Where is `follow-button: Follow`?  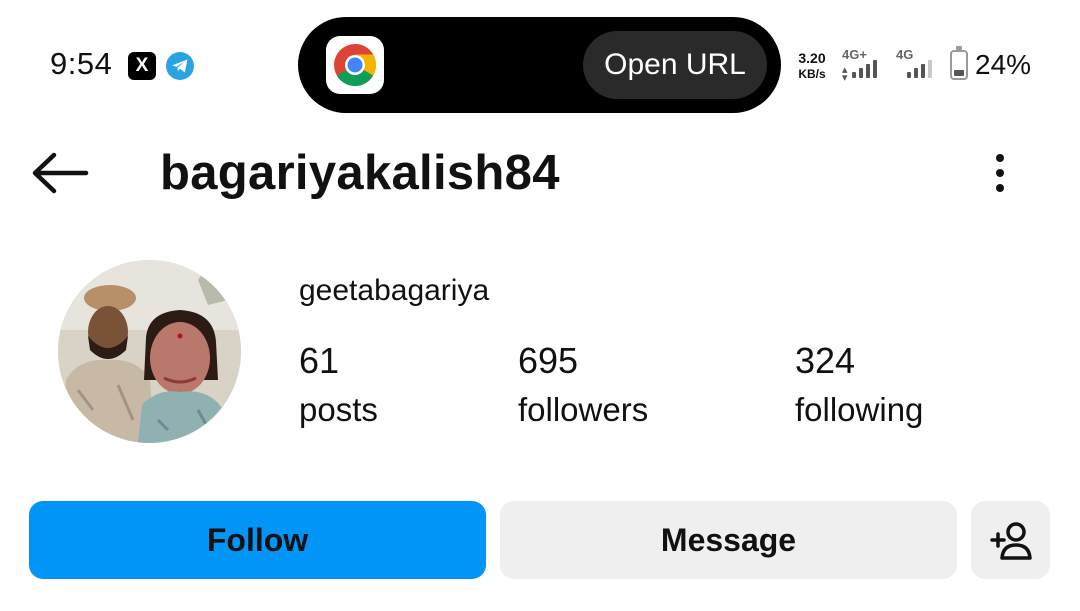 follow-button: Follow is located at coordinates (257, 540).